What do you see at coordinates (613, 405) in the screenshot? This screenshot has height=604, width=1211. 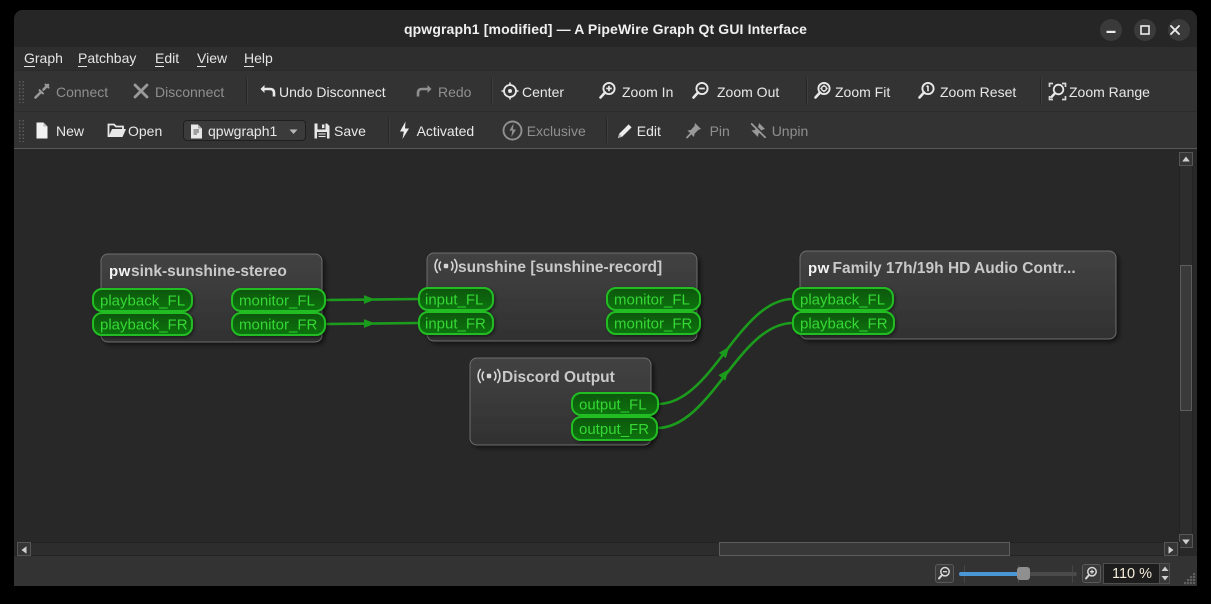 I see `svg-text: output_FL` at bounding box center [613, 405].